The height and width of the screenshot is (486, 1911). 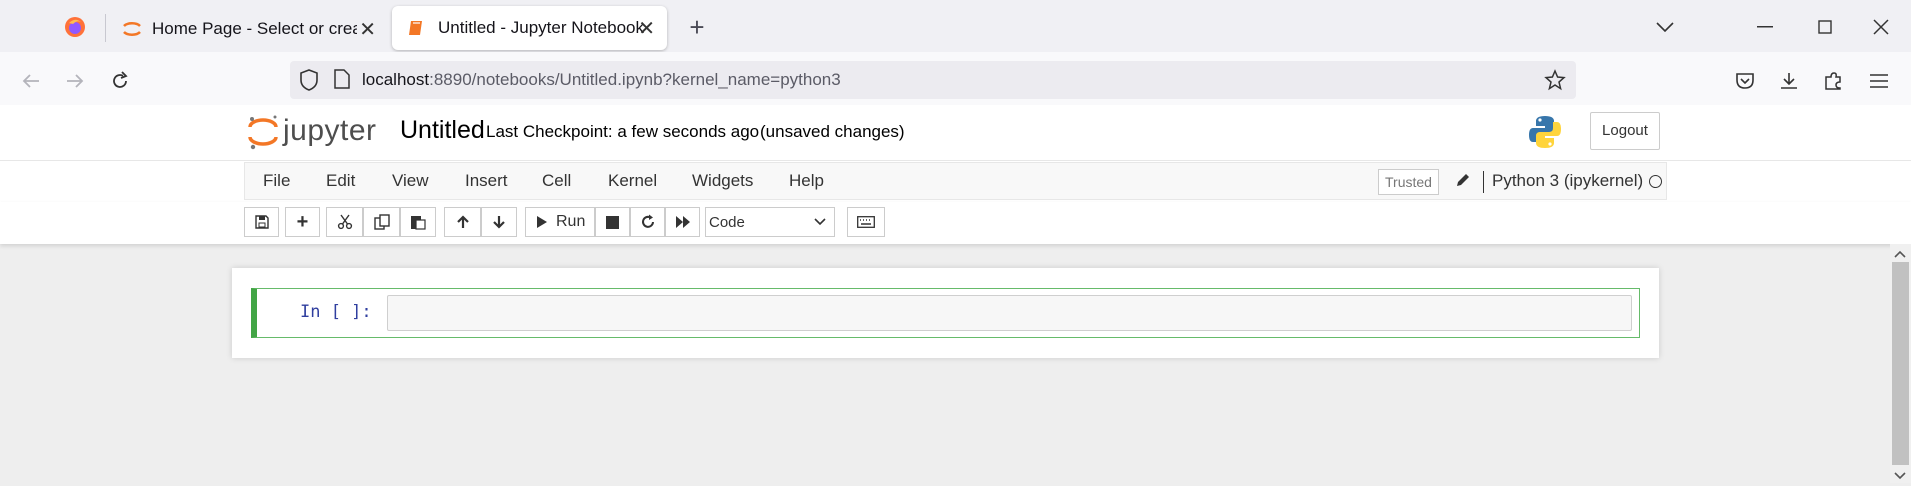 What do you see at coordinates (396, 79) in the screenshot?
I see `url-host: localhost` at bounding box center [396, 79].